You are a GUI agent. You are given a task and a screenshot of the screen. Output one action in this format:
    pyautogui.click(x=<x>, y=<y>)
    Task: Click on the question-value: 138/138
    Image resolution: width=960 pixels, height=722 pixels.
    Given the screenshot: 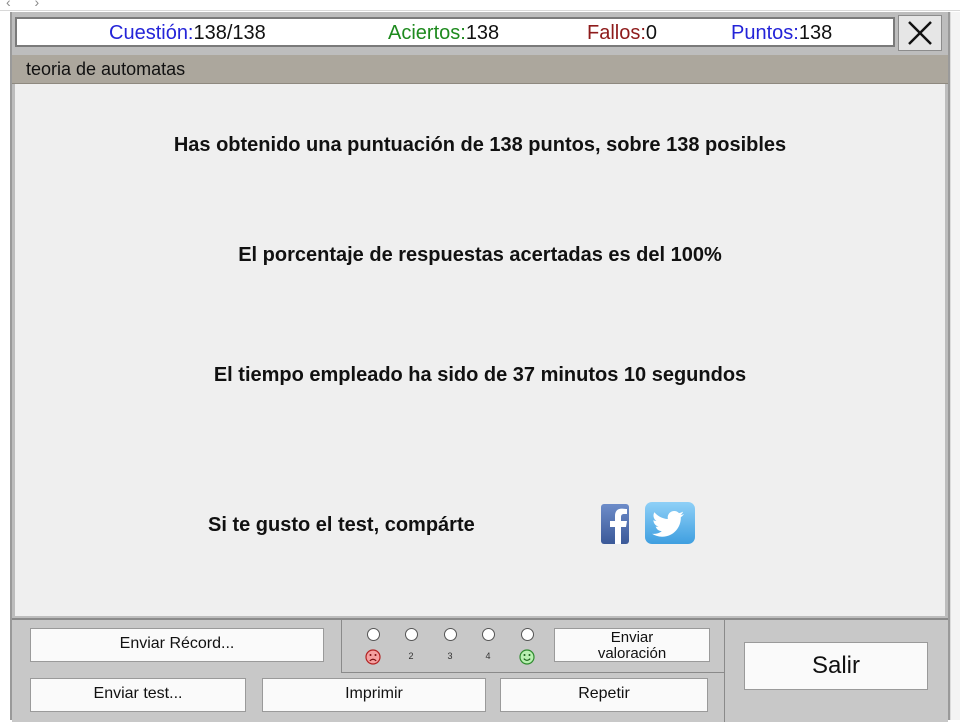 What is the action you would take?
    pyautogui.click(x=229, y=33)
    